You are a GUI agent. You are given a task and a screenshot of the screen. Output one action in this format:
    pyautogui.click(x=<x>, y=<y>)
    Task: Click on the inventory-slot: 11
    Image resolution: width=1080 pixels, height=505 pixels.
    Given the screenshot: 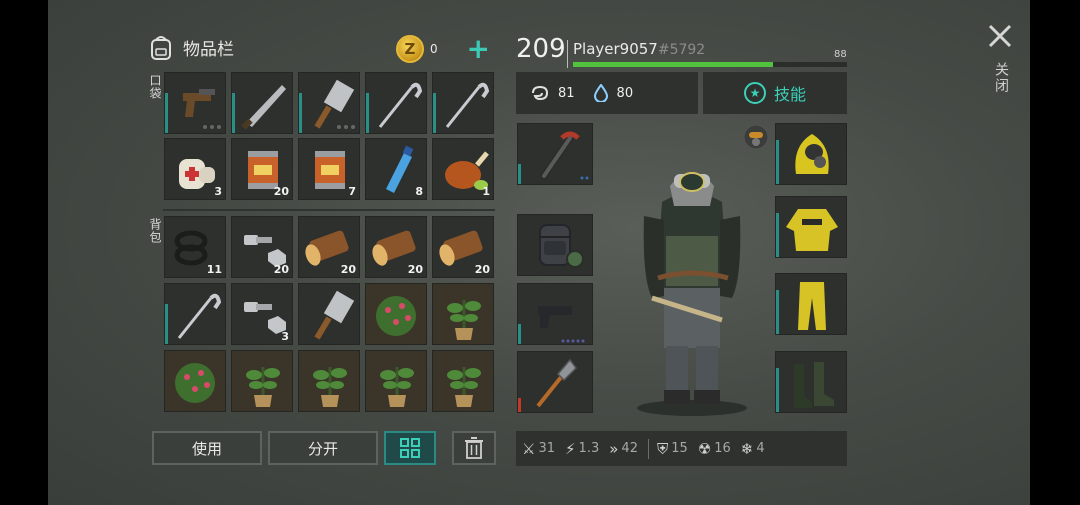 What is the action you would take?
    pyautogui.click(x=195, y=247)
    